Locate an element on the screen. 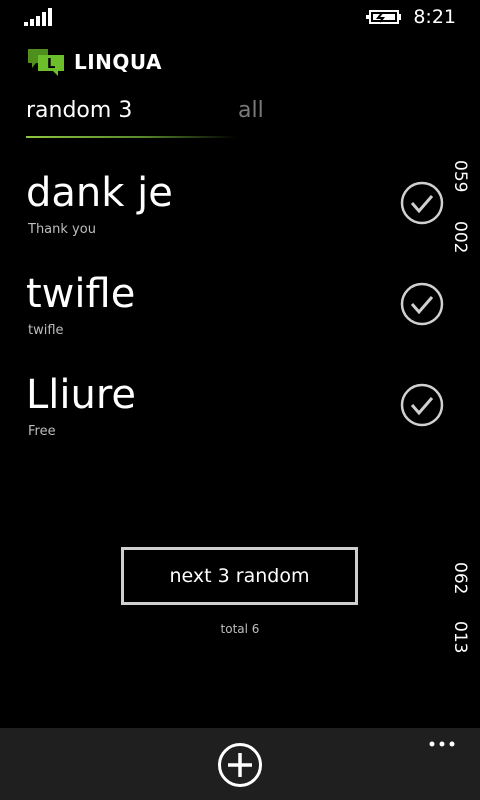 This screenshot has height=800, width=480. add-circle-icon is located at coordinates (240, 765).